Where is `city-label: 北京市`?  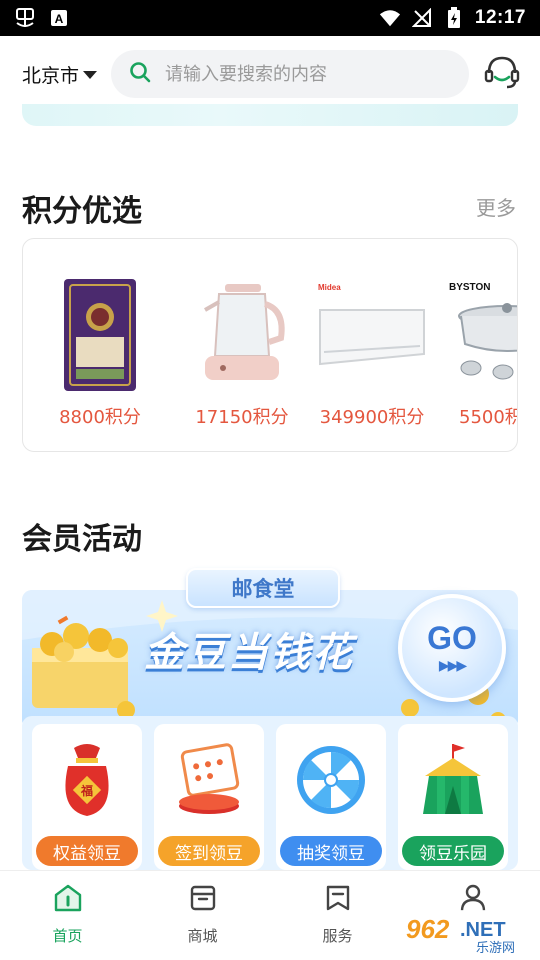 city-label: 北京市 is located at coordinates (51, 75).